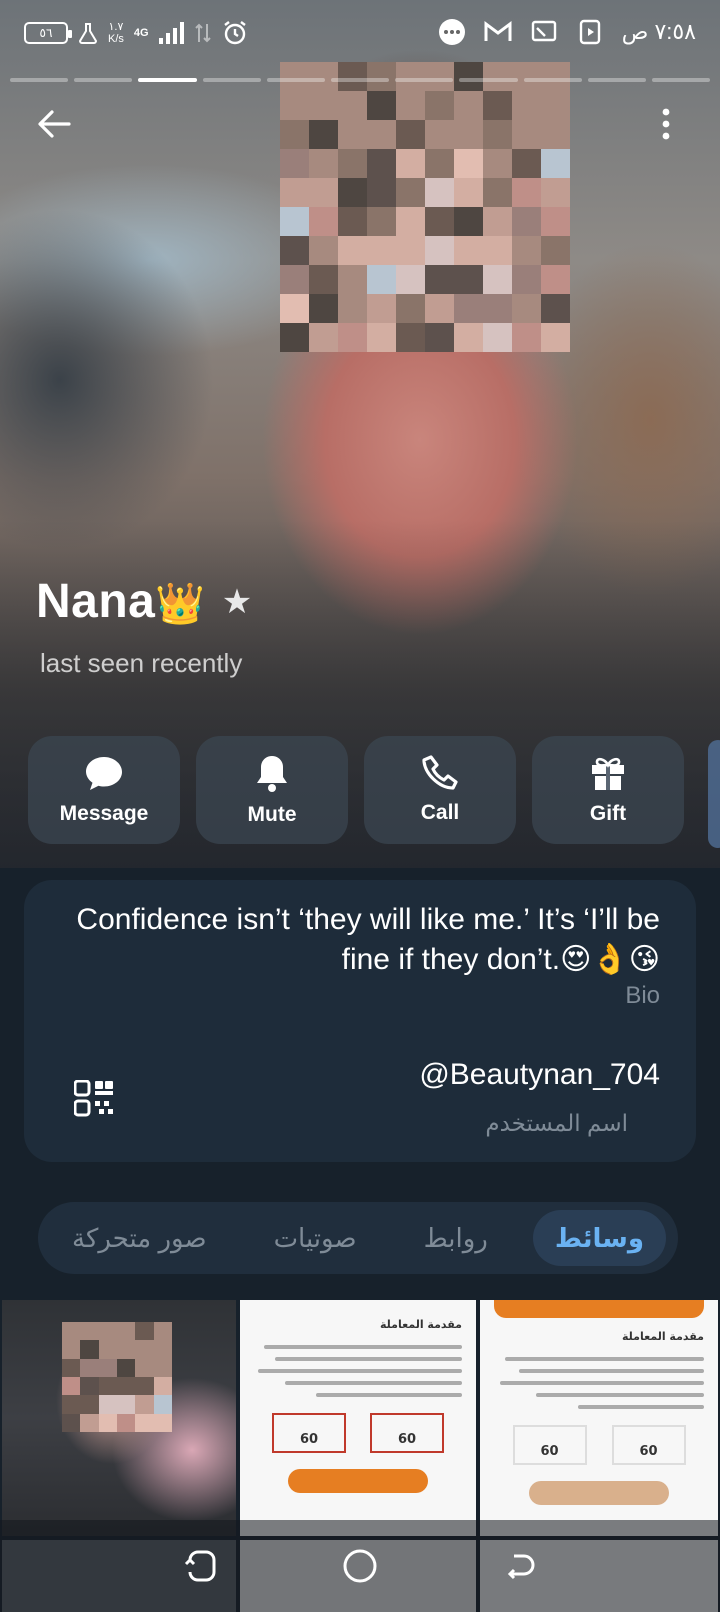 The image size is (720, 1612). I want to click on home-circle-icon, so click(360, 1566).